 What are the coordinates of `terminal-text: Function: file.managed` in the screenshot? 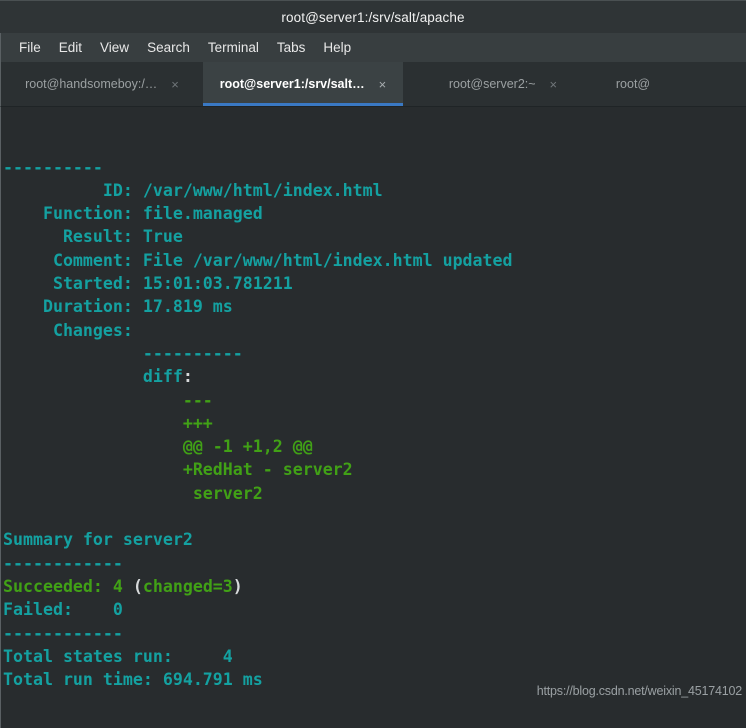 It's located at (133, 214).